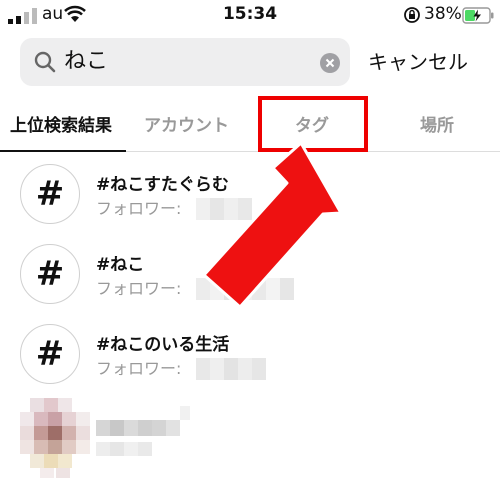  Describe the element at coordinates (250, 15) in the screenshot. I see `status-bar: au 15:34 38%` at that location.